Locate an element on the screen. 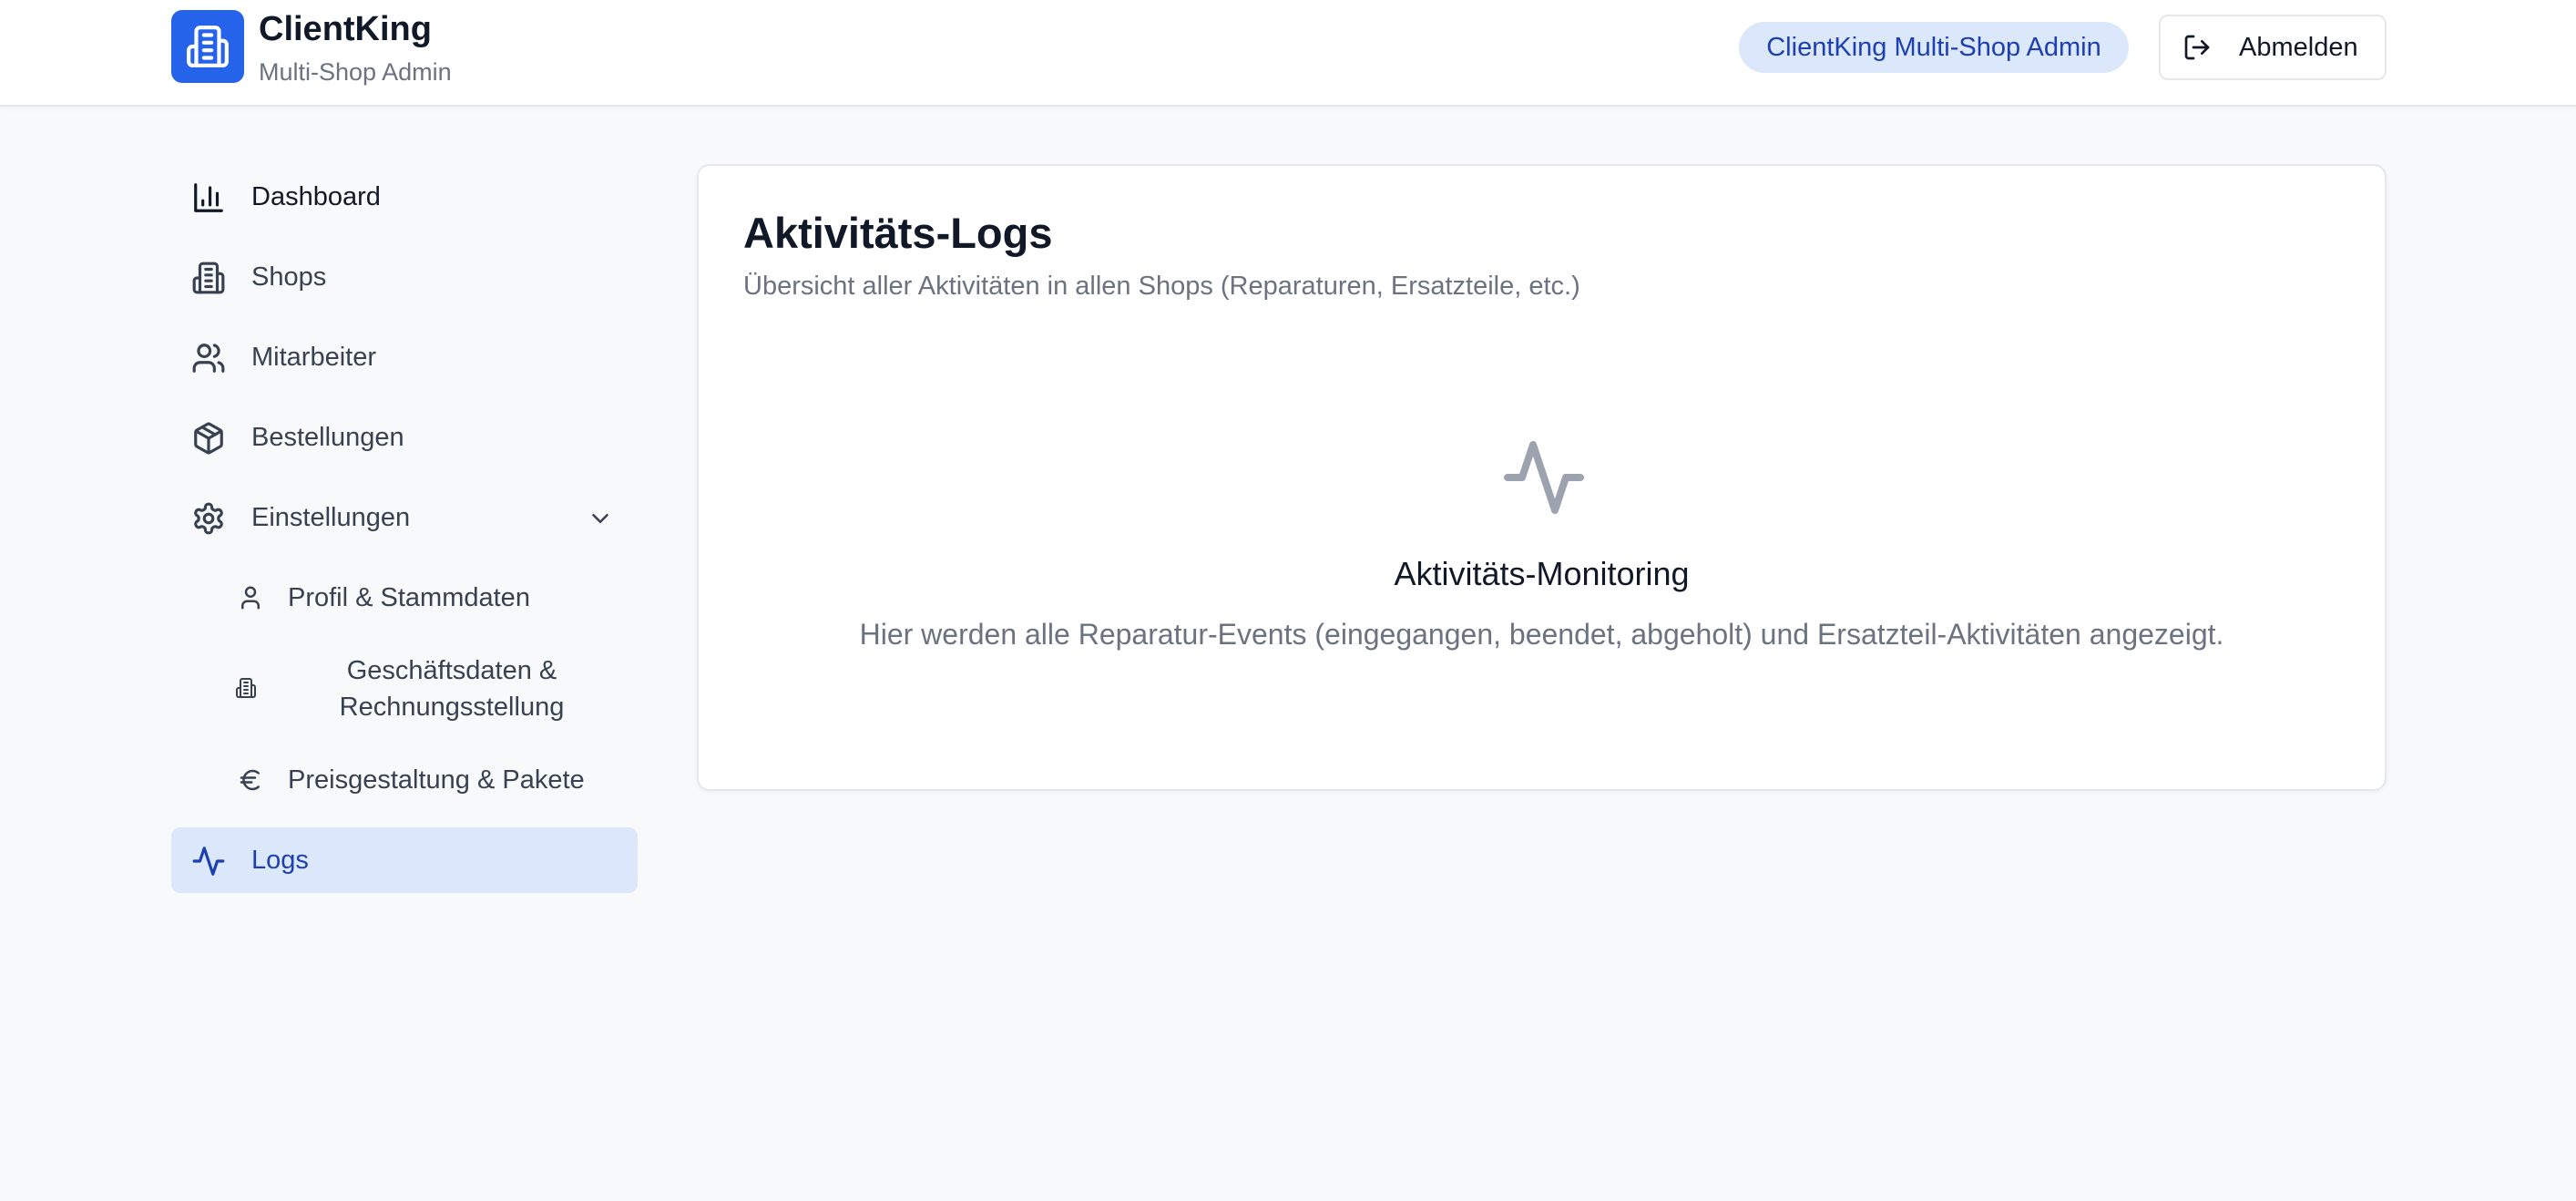 Image resolution: width=2576 pixels, height=1201 pixels. sidebar-item-bestellungen: Bestellungen is located at coordinates (405, 438).